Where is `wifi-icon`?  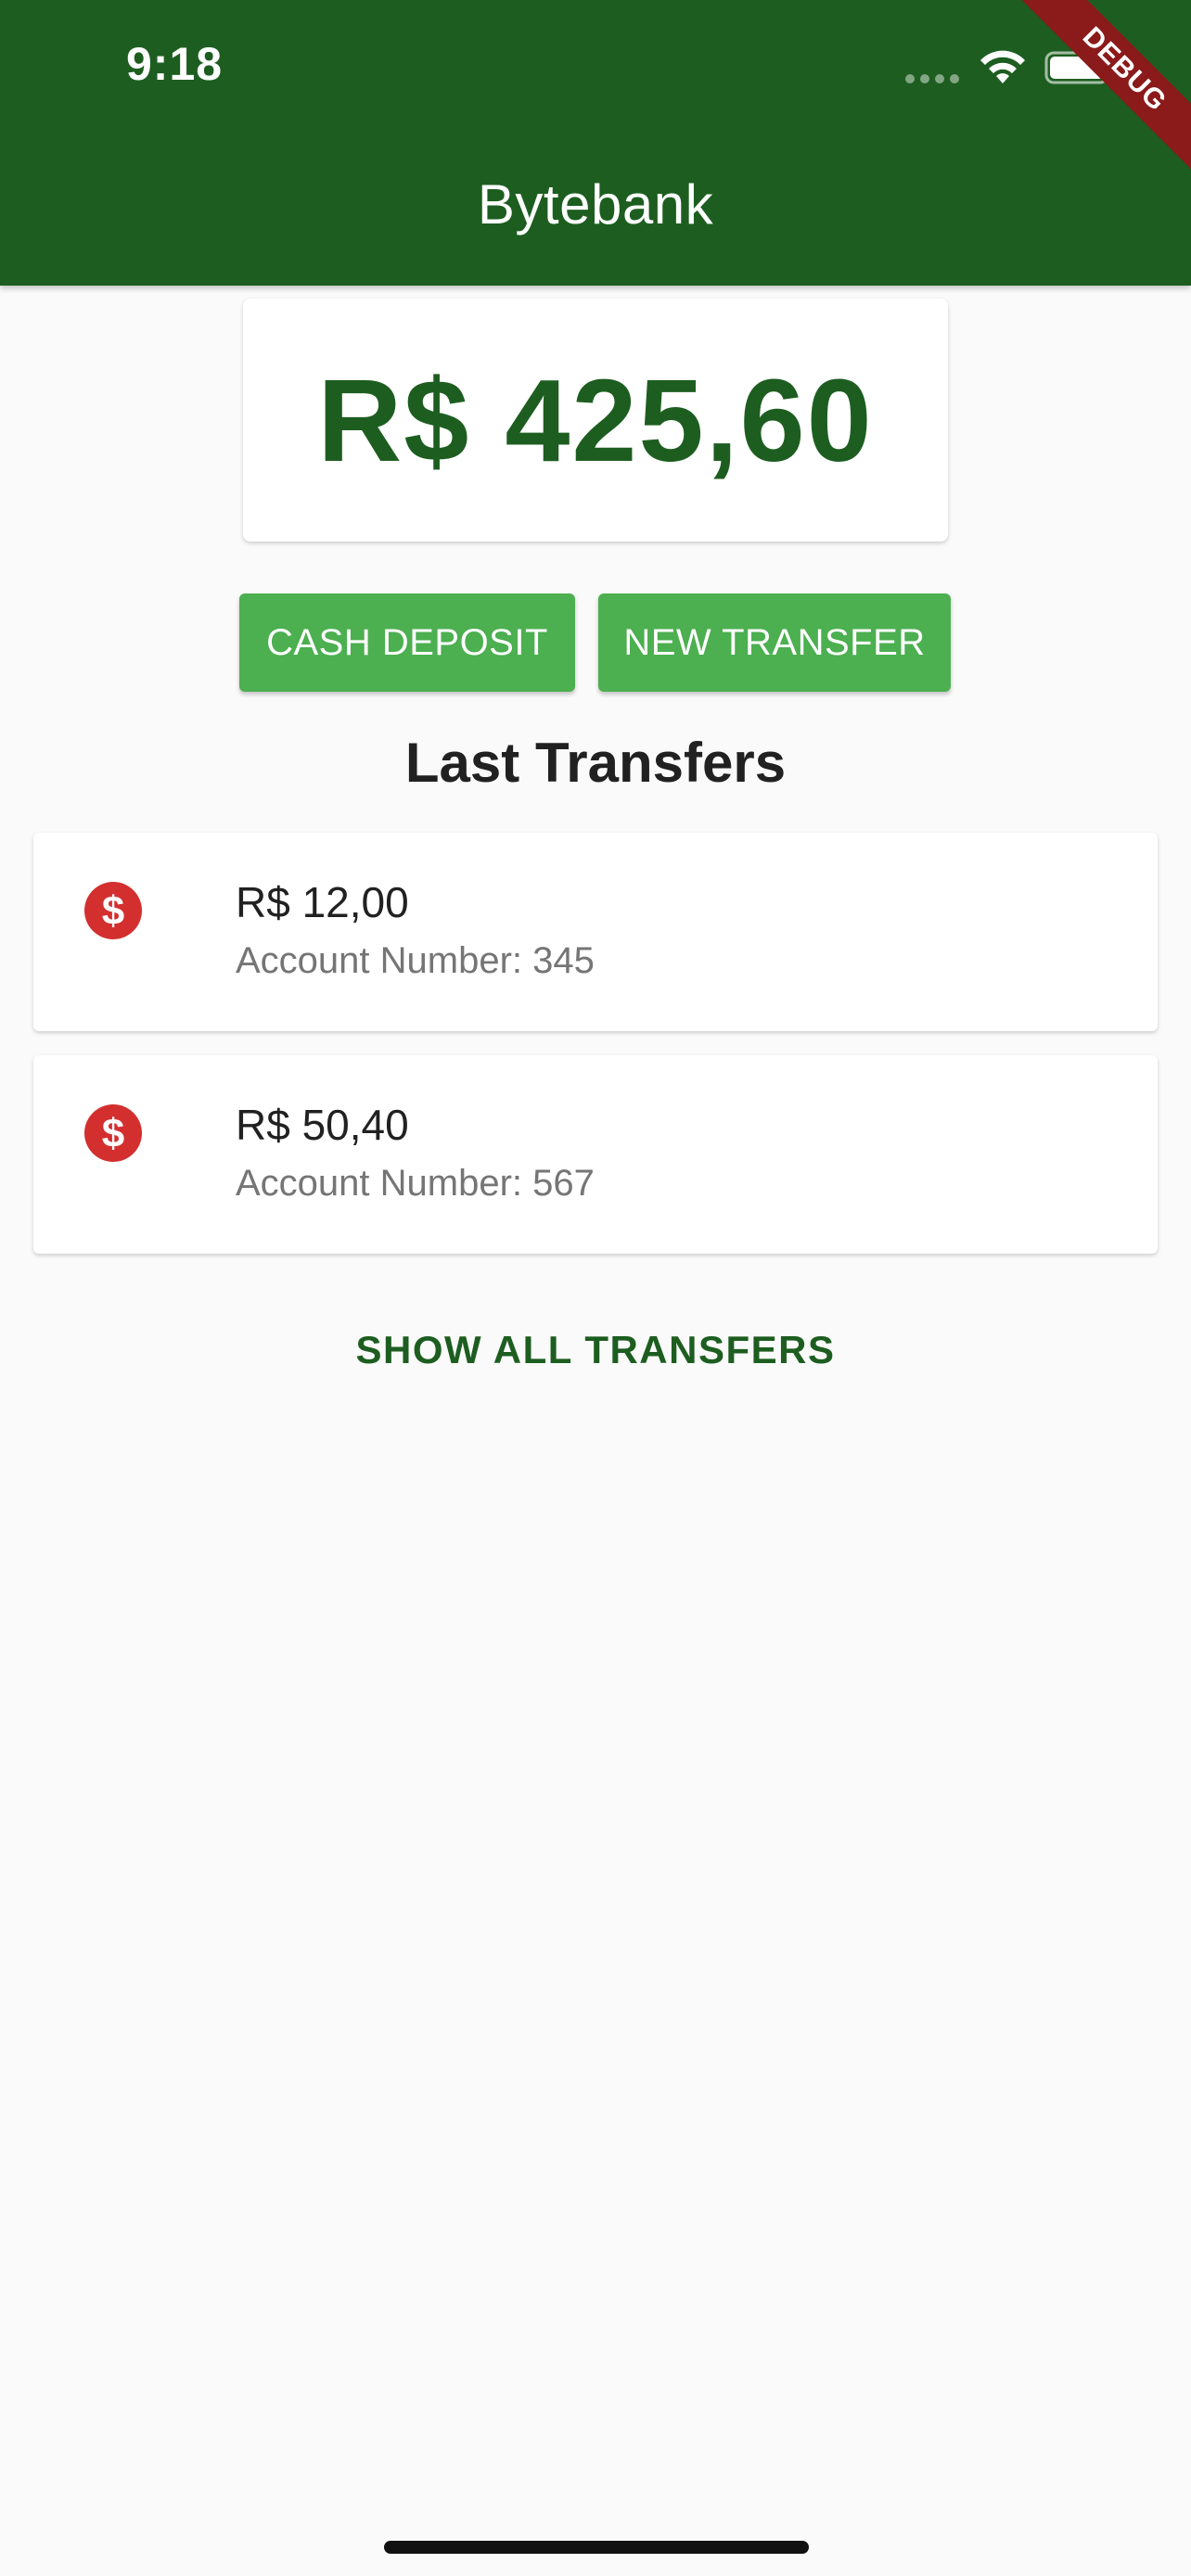
wifi-icon is located at coordinates (1003, 66).